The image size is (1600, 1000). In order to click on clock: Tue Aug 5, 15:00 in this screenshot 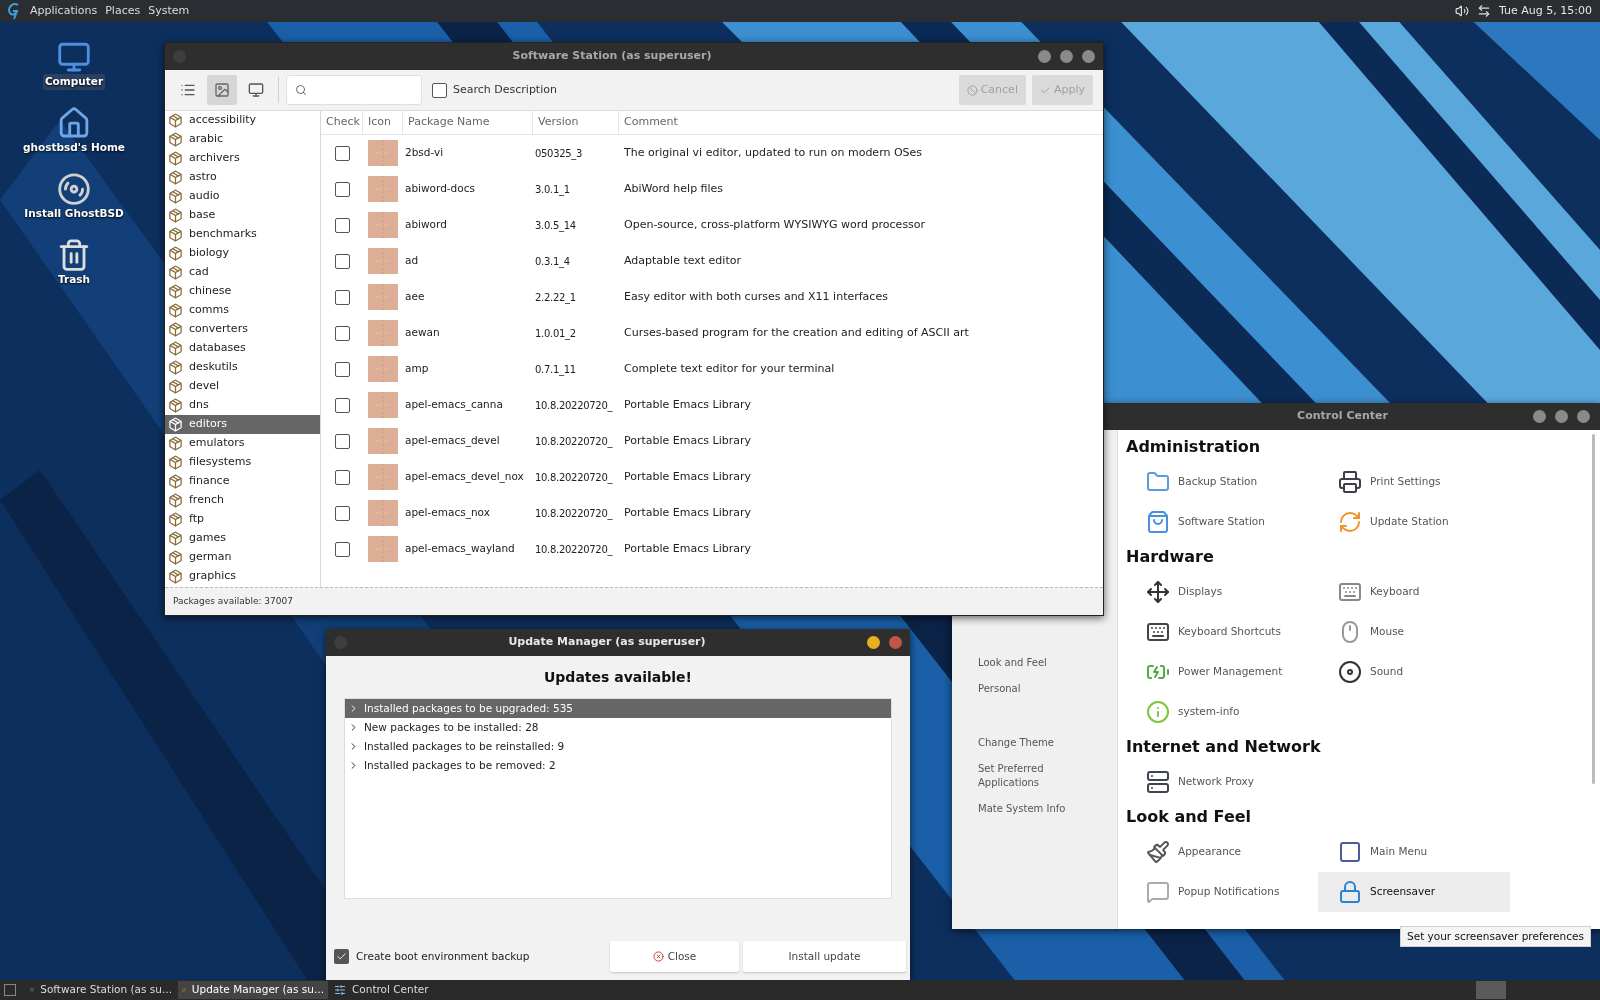, I will do `click(1545, 11)`.